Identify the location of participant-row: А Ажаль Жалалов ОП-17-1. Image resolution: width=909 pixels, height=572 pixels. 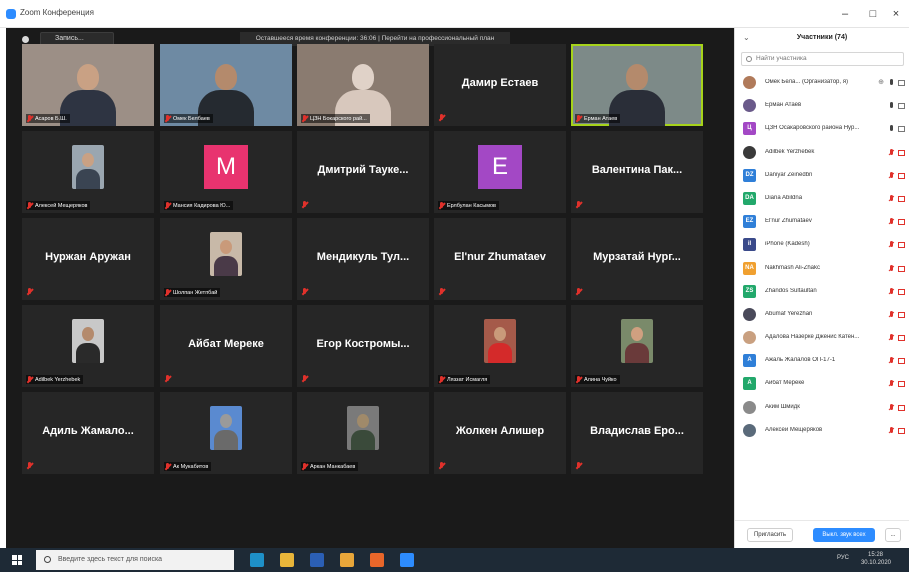
(822, 361).